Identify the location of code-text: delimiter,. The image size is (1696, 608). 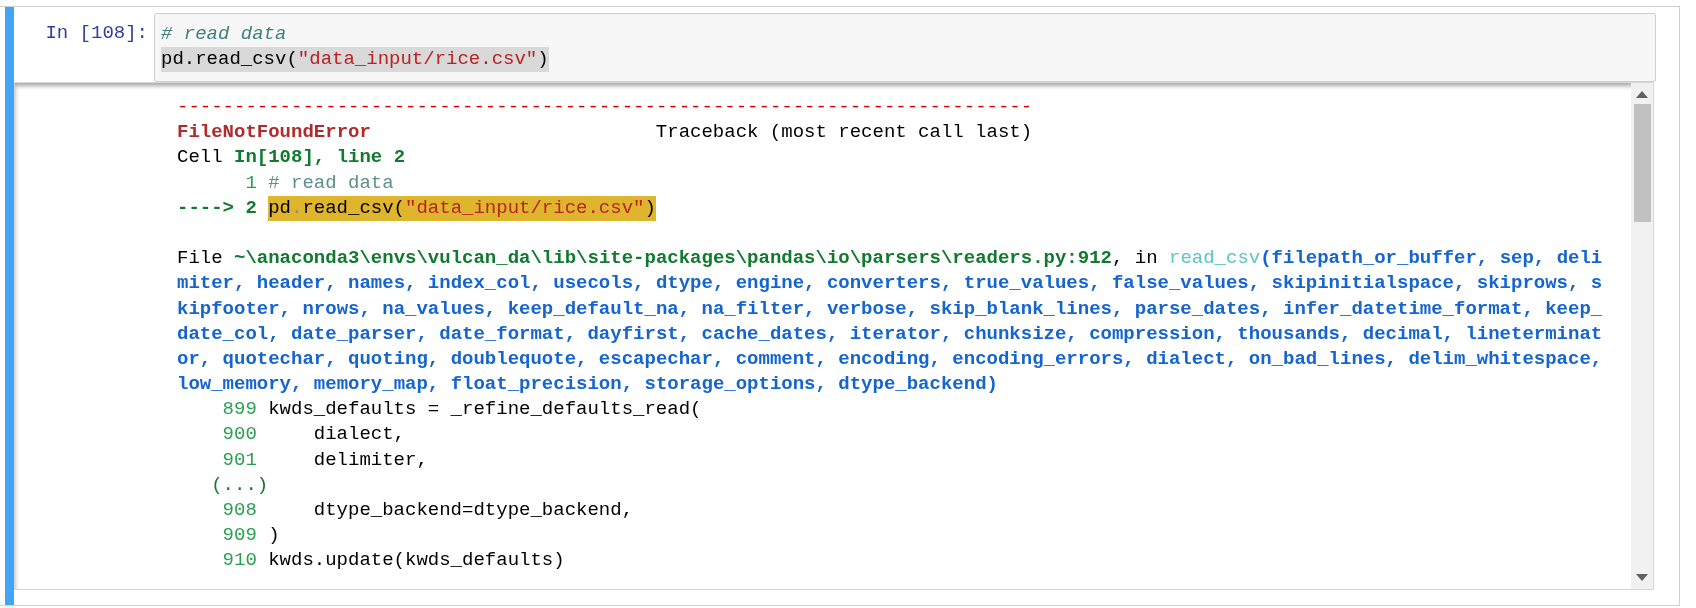
(370, 460).